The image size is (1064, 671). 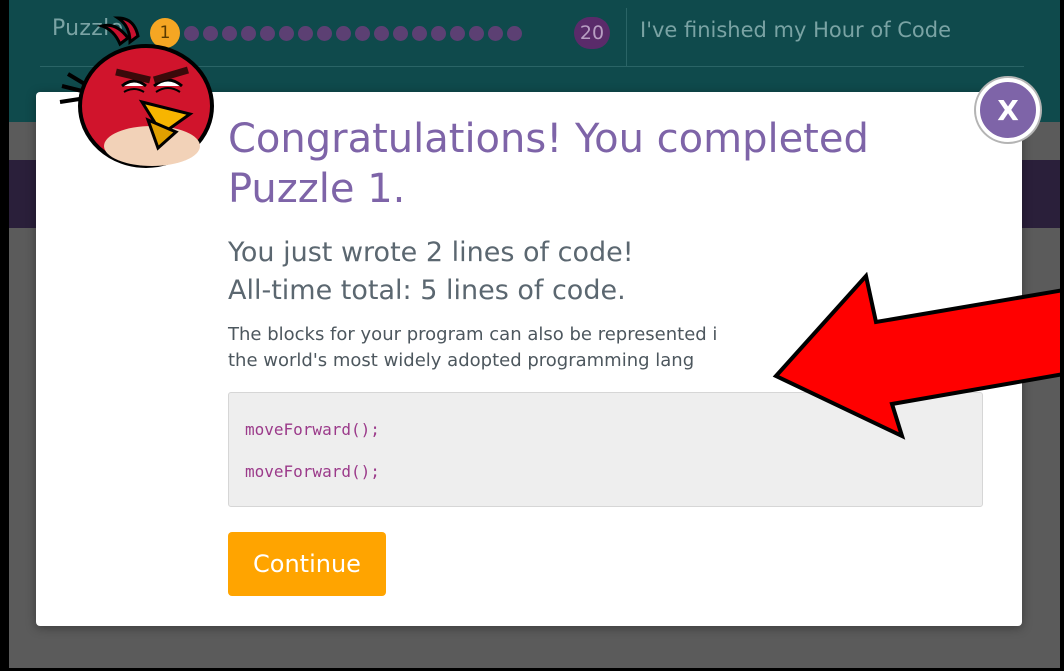 I want to click on red-bird-icon, so click(x=136, y=92).